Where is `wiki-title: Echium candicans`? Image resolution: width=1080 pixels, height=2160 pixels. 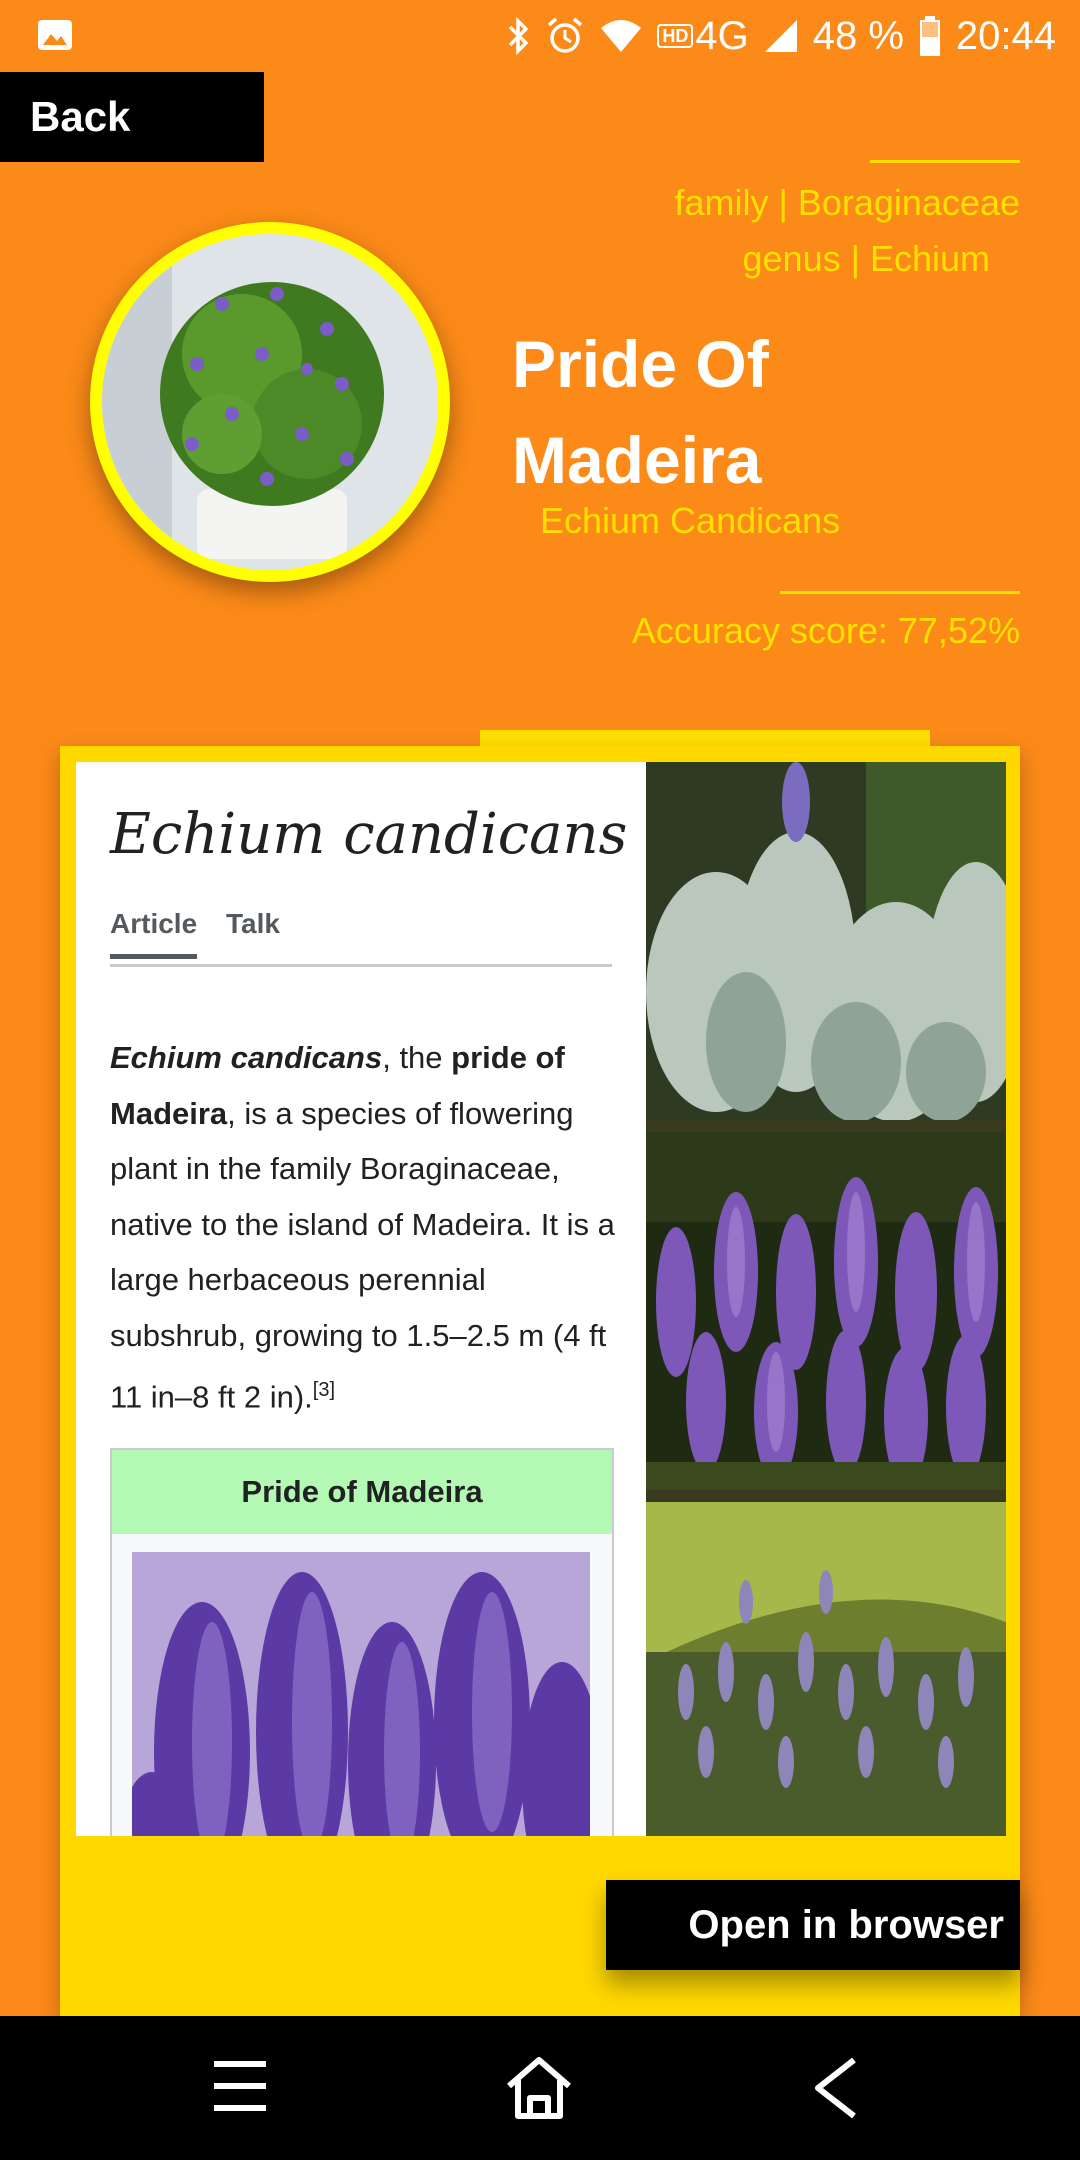 wiki-title: Echium candicans is located at coordinates (369, 834).